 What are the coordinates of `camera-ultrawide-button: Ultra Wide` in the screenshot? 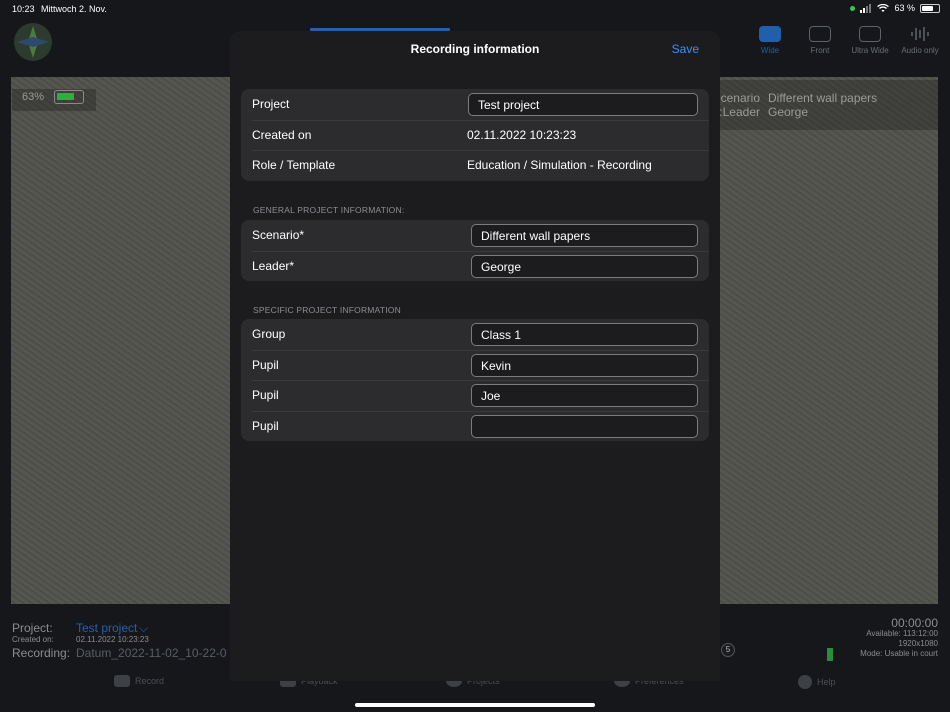 It's located at (870, 40).